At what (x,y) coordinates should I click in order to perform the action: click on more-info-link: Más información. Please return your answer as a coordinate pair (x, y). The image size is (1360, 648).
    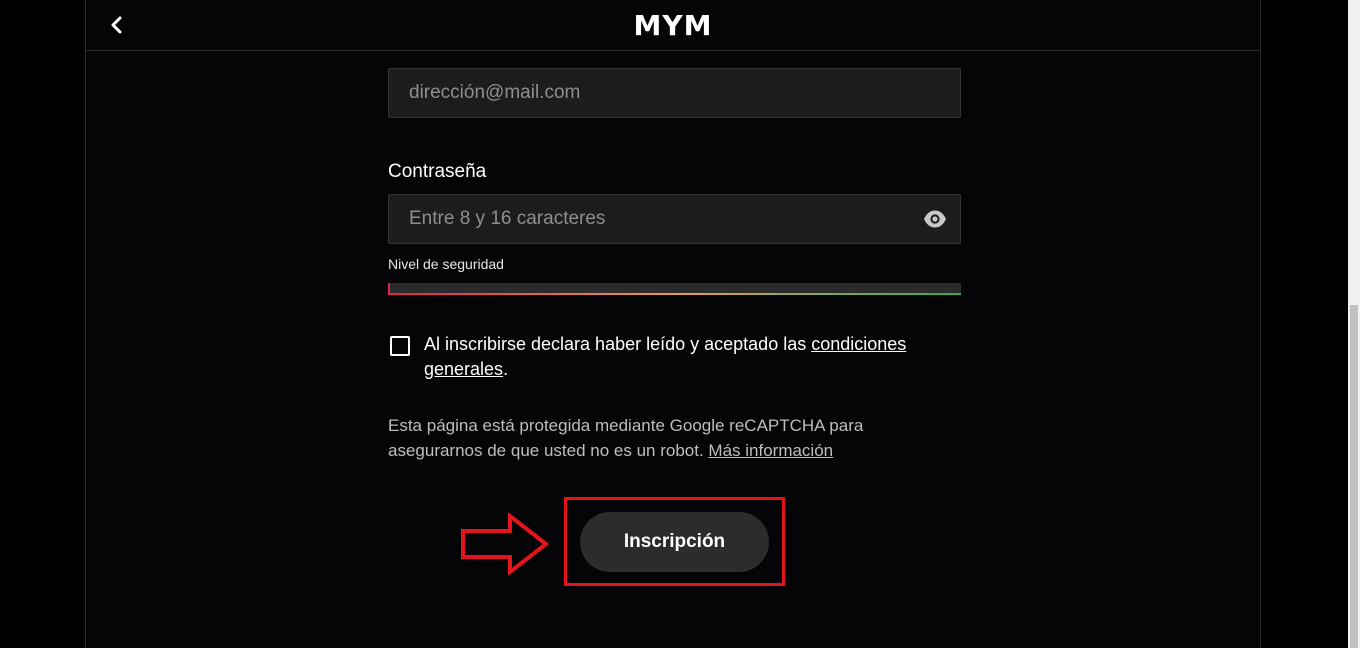
    Looking at the image, I should click on (770, 450).